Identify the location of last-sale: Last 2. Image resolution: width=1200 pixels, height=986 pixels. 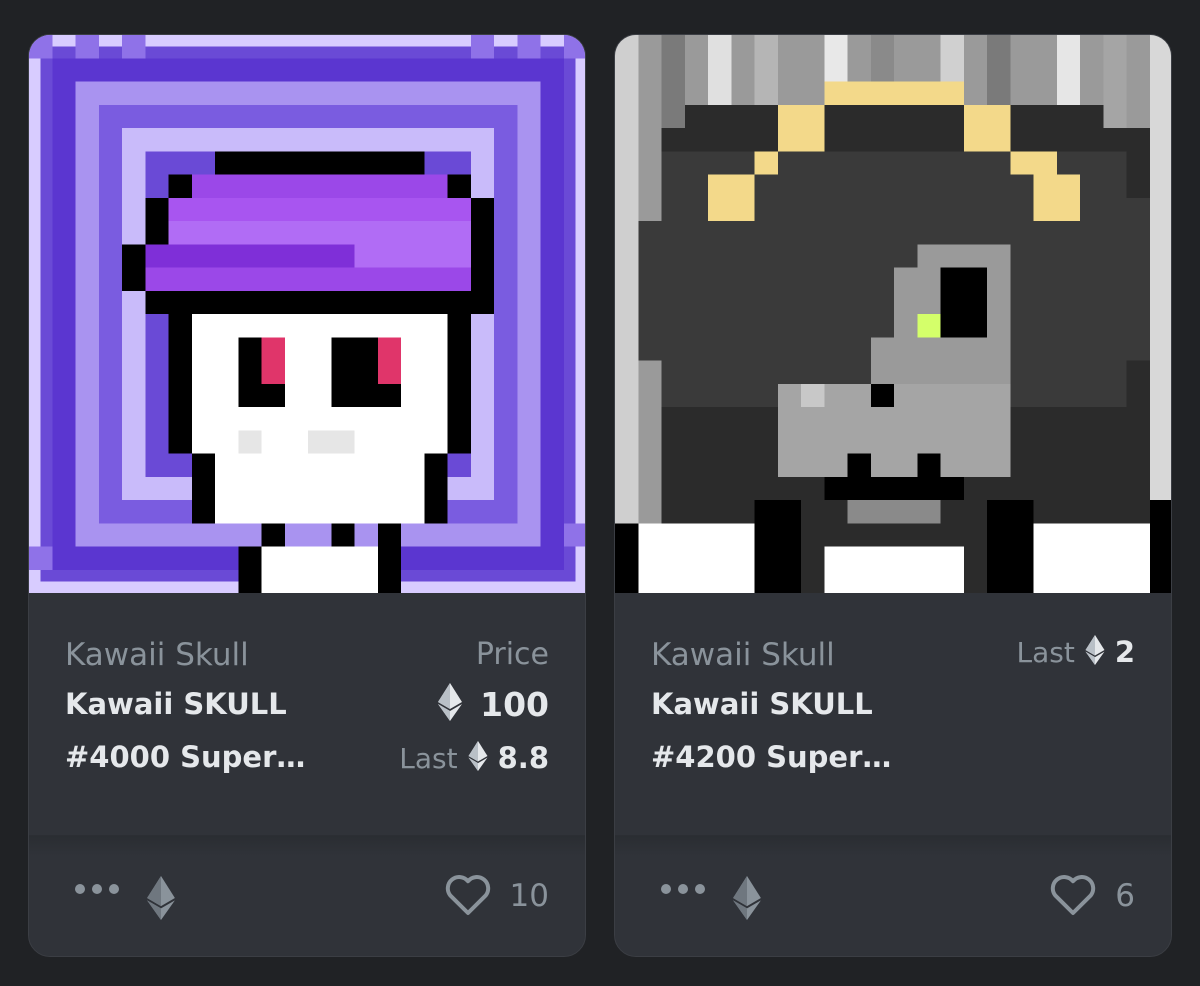
(1075, 652).